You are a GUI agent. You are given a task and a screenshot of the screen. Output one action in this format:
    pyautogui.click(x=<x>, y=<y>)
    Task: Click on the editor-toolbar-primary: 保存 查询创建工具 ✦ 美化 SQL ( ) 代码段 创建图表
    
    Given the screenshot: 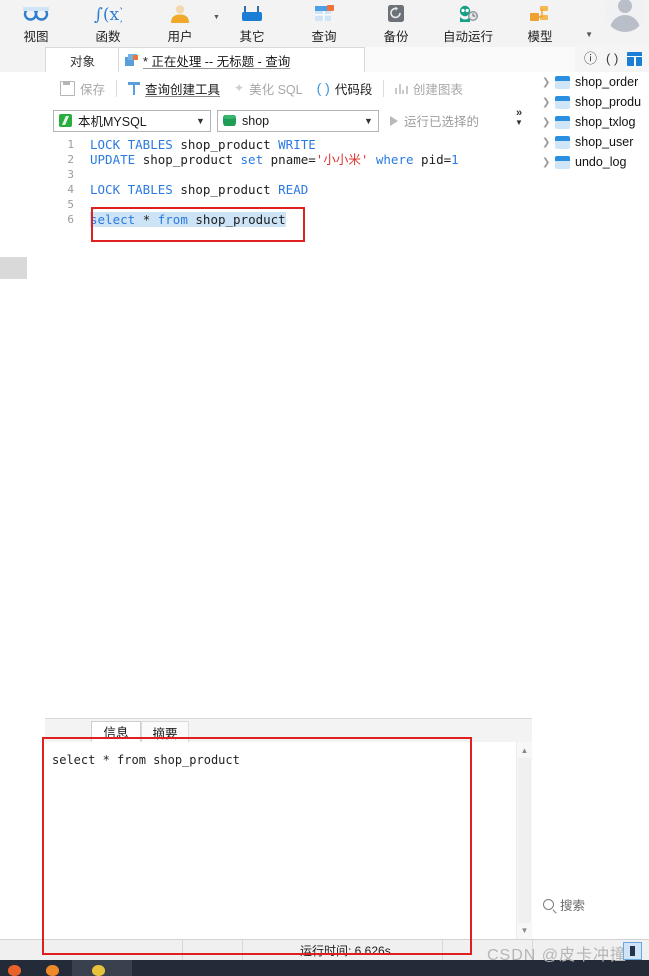 What is the action you would take?
    pyautogui.click(x=288, y=88)
    